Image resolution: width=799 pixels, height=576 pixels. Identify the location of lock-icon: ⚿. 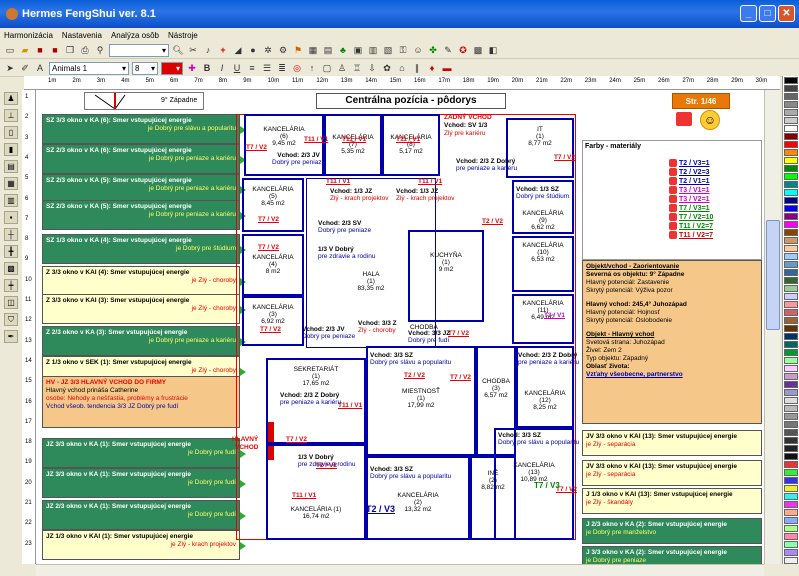
(403, 50).